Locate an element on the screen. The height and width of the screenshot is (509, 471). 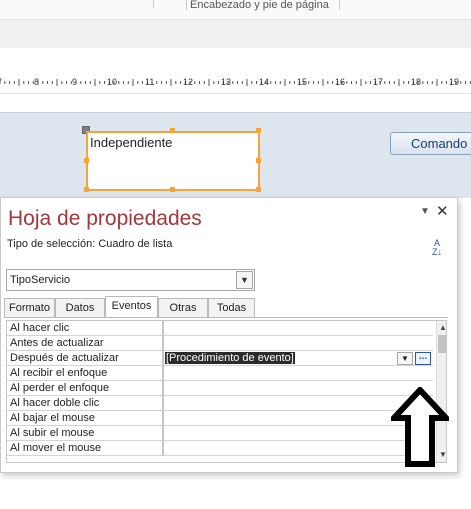
ribbon-bar: Encabezado y pie de página is located at coordinates (235, 10).